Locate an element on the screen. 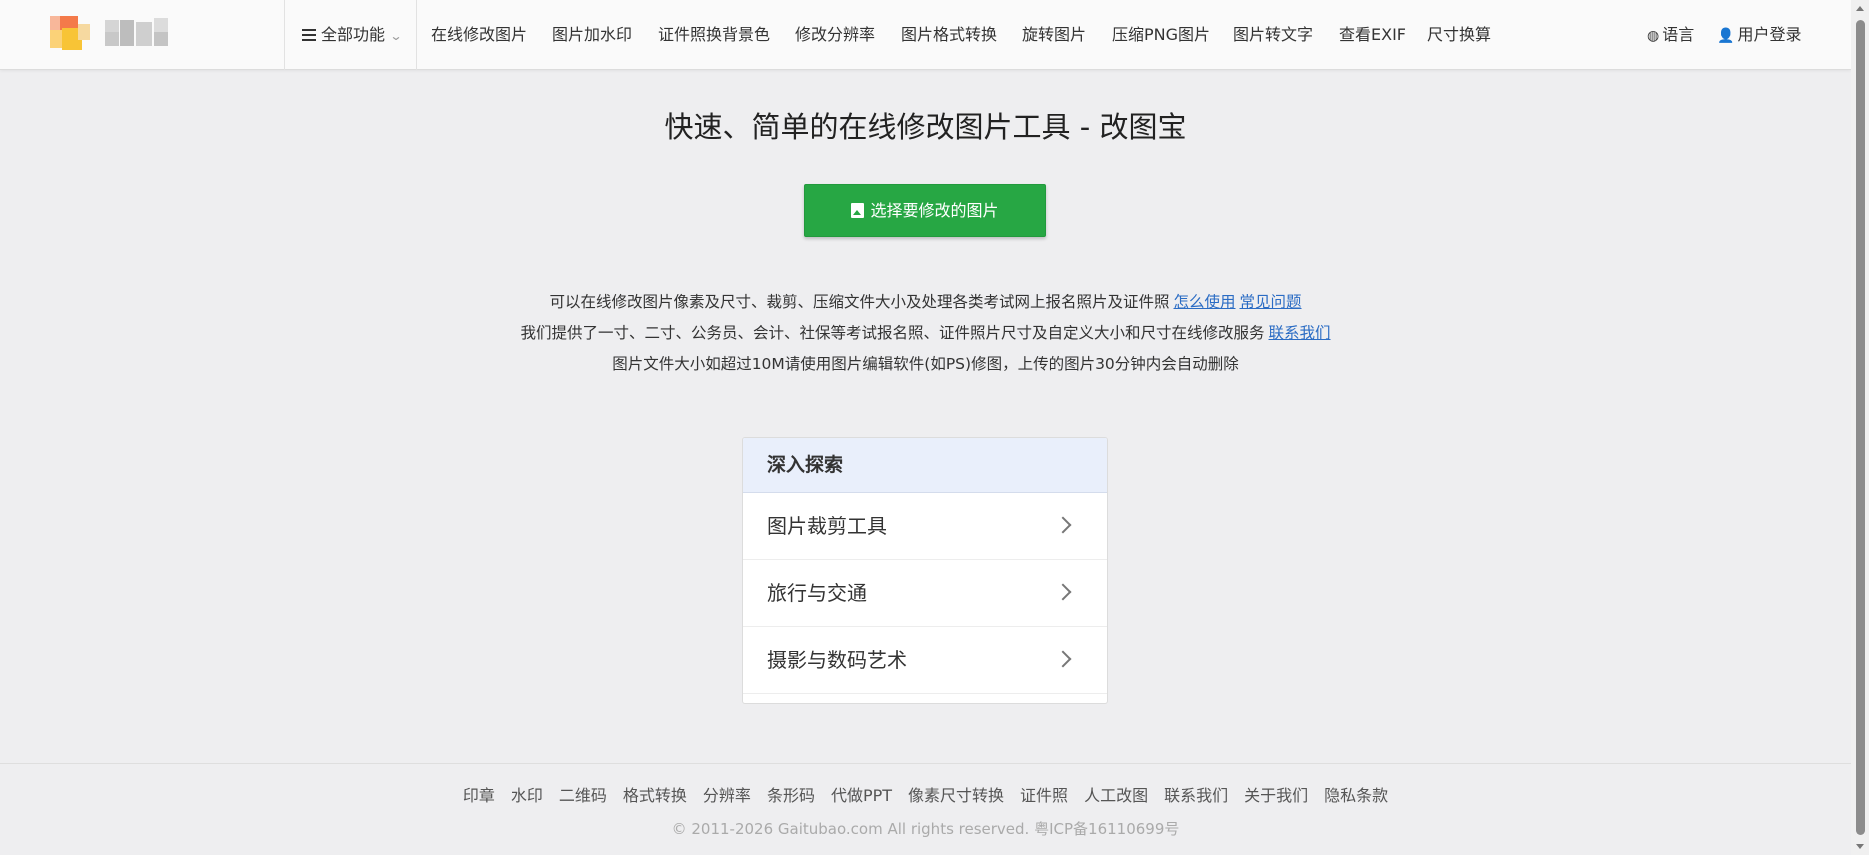 This screenshot has height=855, width=1869. user-icon: 👤 is located at coordinates (1726, 36).